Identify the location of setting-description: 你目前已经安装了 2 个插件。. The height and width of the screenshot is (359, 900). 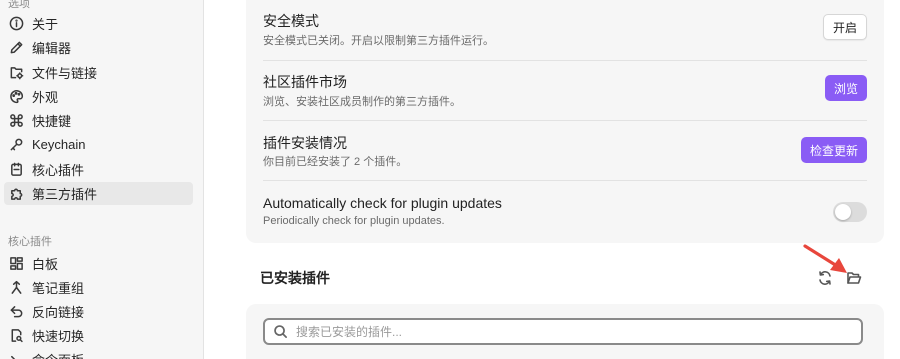
(335, 162).